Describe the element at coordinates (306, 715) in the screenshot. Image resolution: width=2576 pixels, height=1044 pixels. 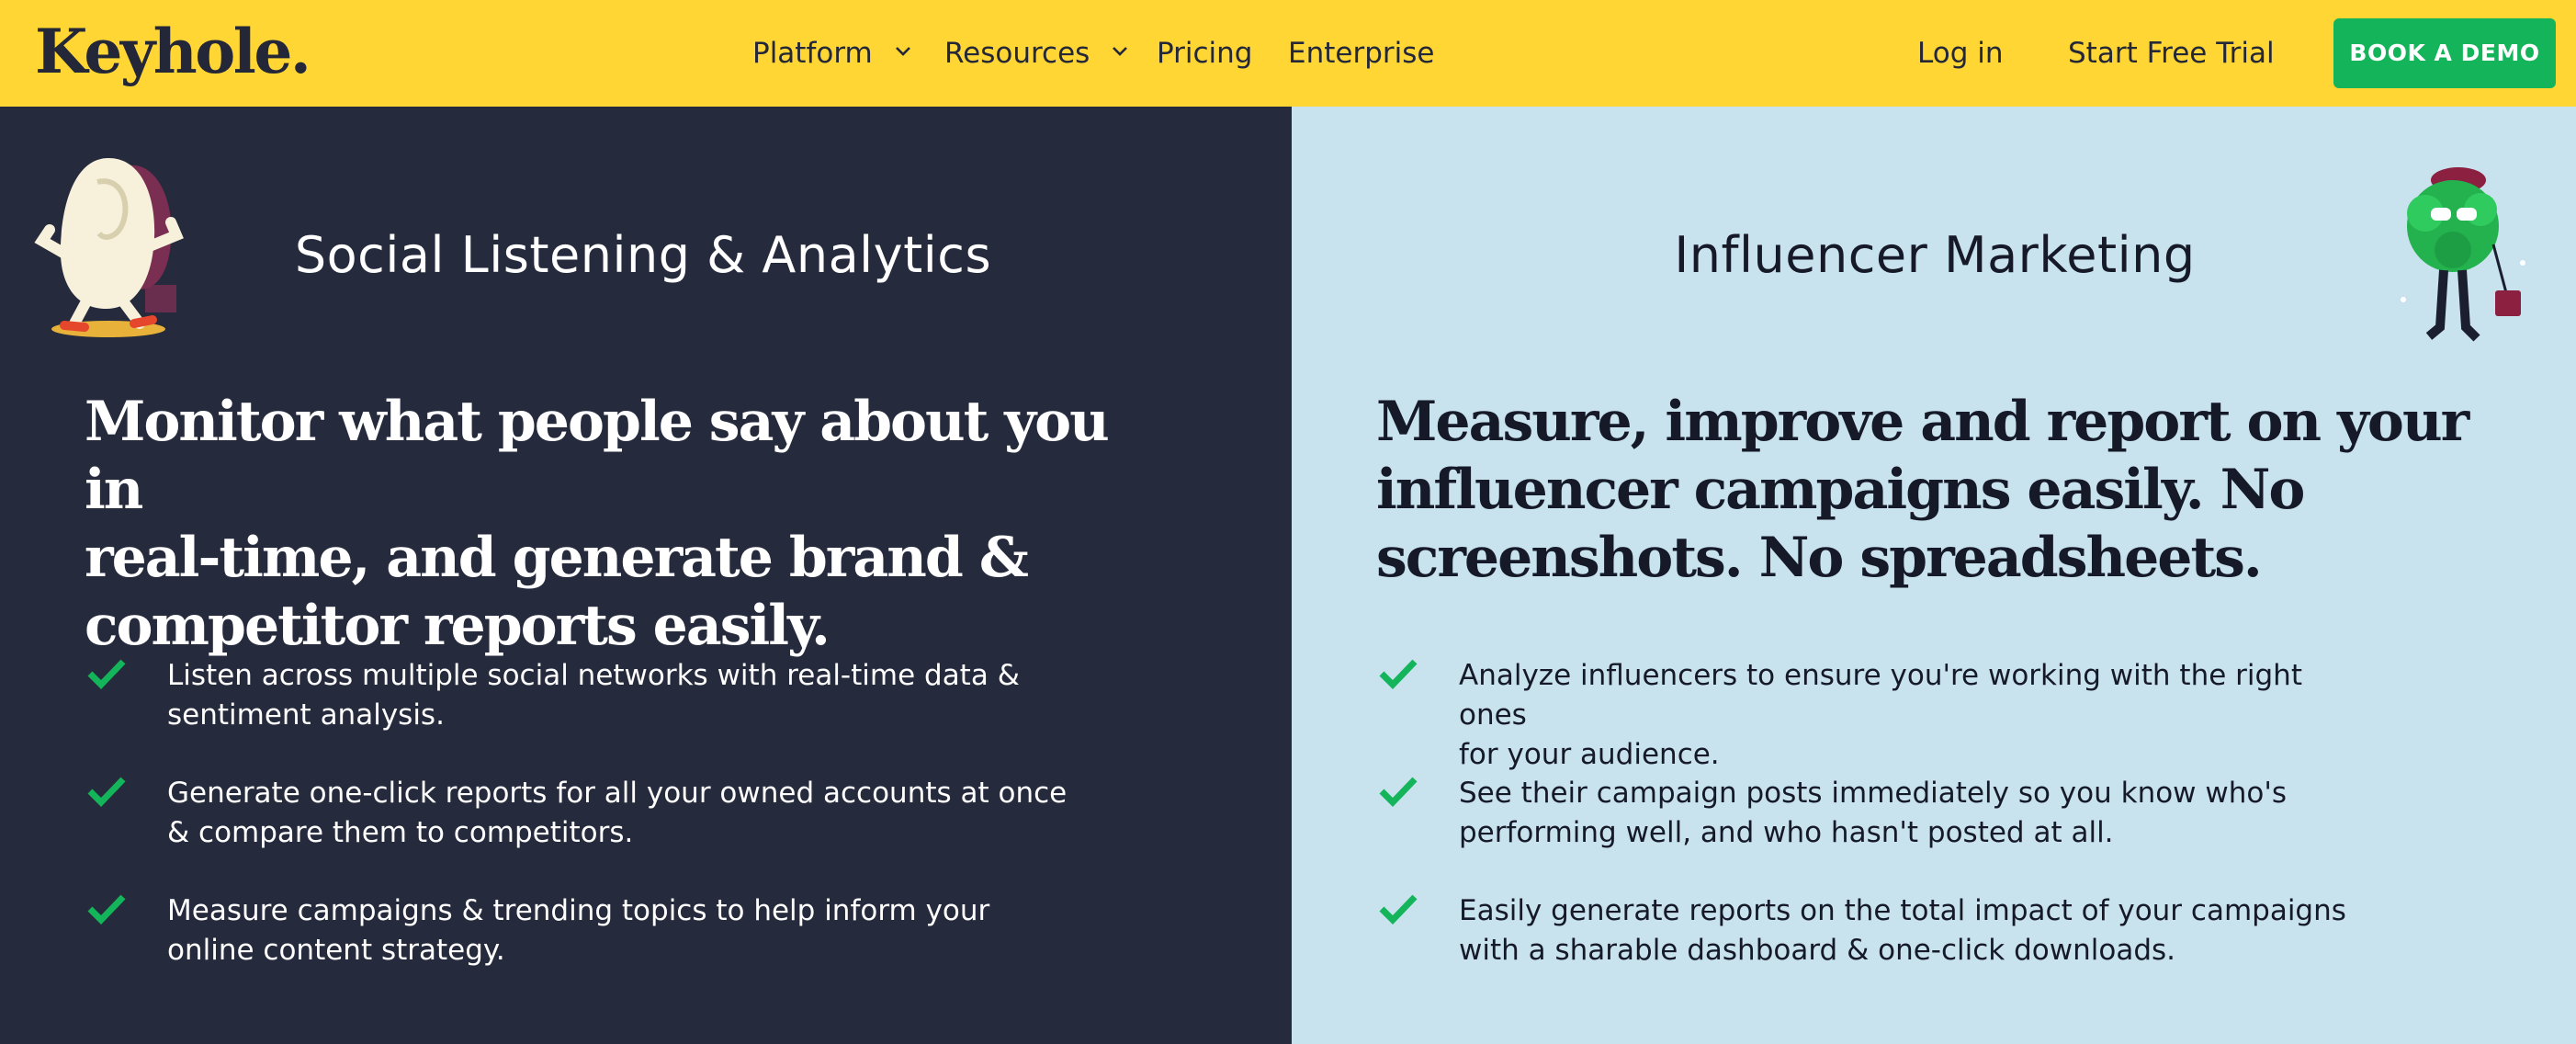
I see `feature-text-line: sentiment analysis.` at that location.